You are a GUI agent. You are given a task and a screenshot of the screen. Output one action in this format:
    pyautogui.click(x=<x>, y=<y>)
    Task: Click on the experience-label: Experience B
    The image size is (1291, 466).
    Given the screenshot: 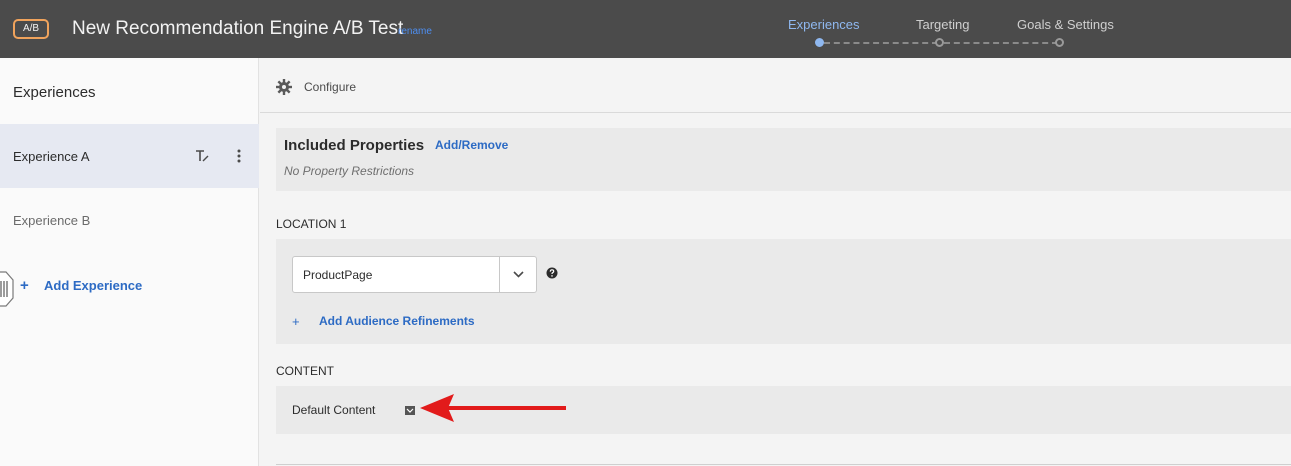 What is the action you would take?
    pyautogui.click(x=52, y=220)
    